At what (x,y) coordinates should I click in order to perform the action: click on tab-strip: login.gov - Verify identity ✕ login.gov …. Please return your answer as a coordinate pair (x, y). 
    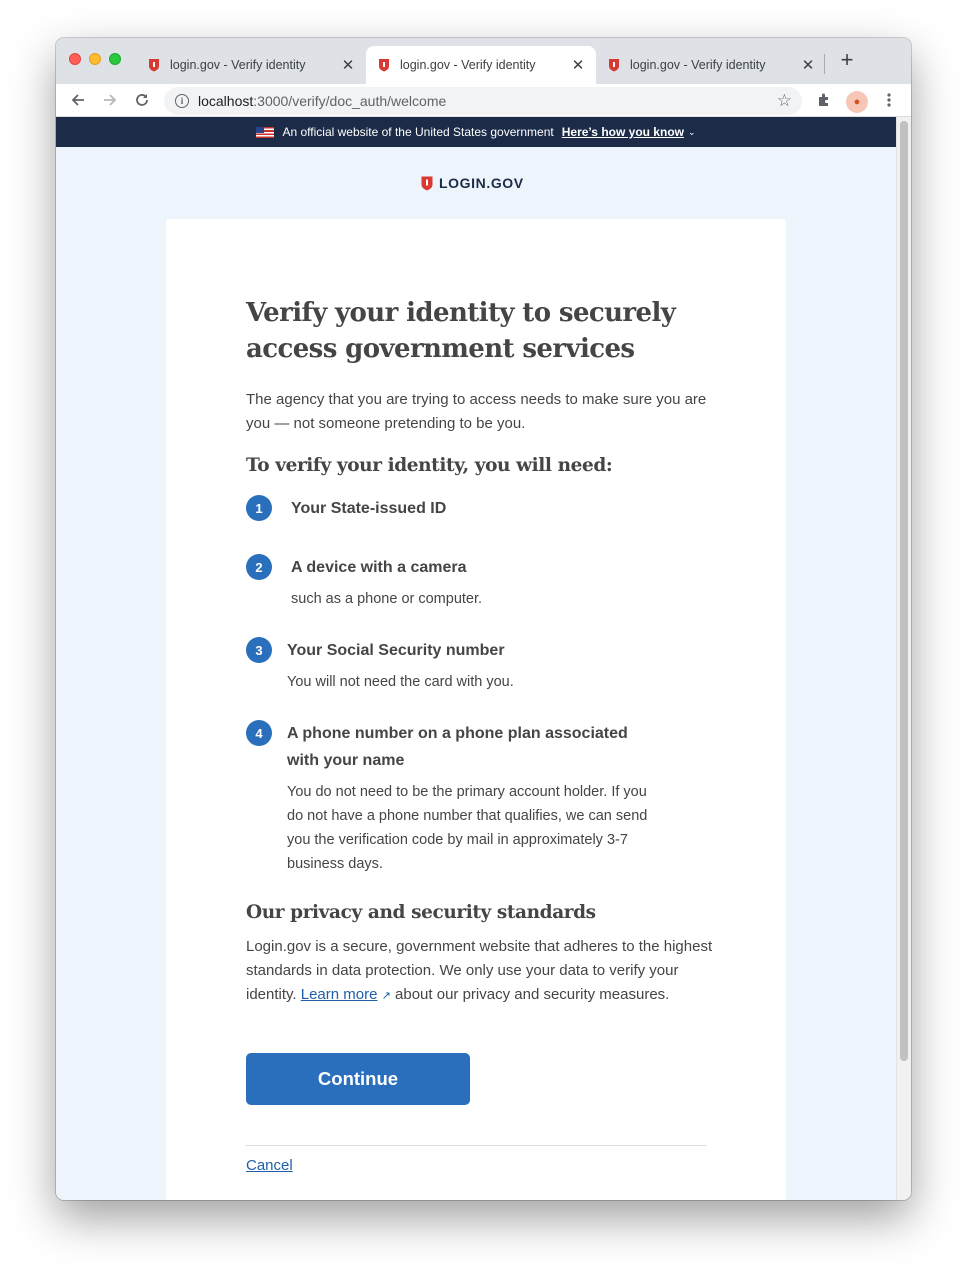
    Looking at the image, I should click on (483, 61).